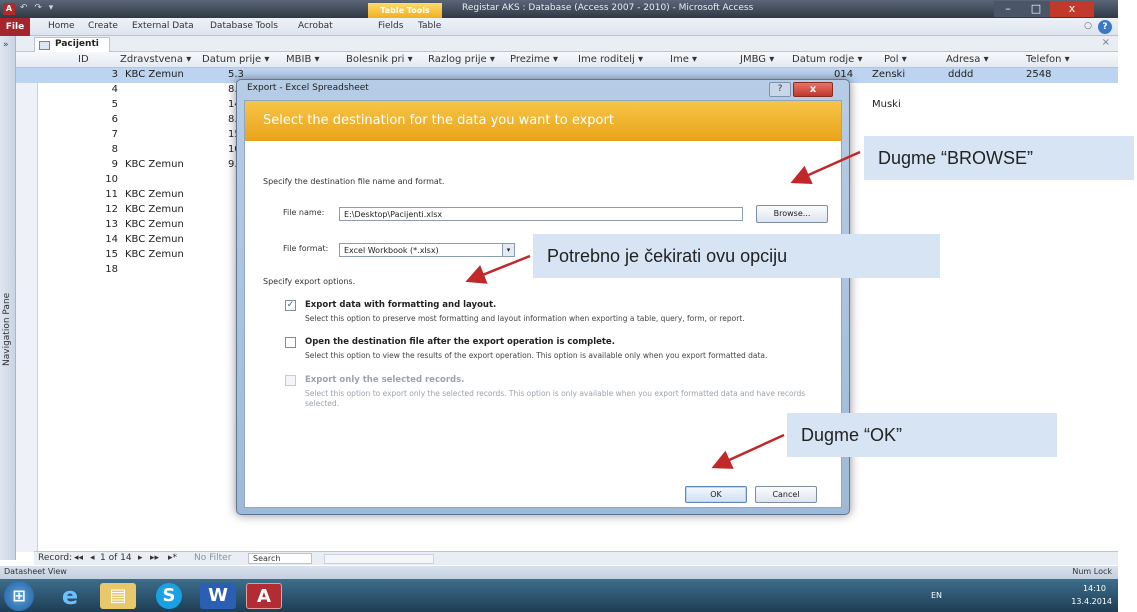 The image size is (1137, 612). What do you see at coordinates (385, 380) in the screenshot?
I see `selected-records-label: Export only the selected records.` at bounding box center [385, 380].